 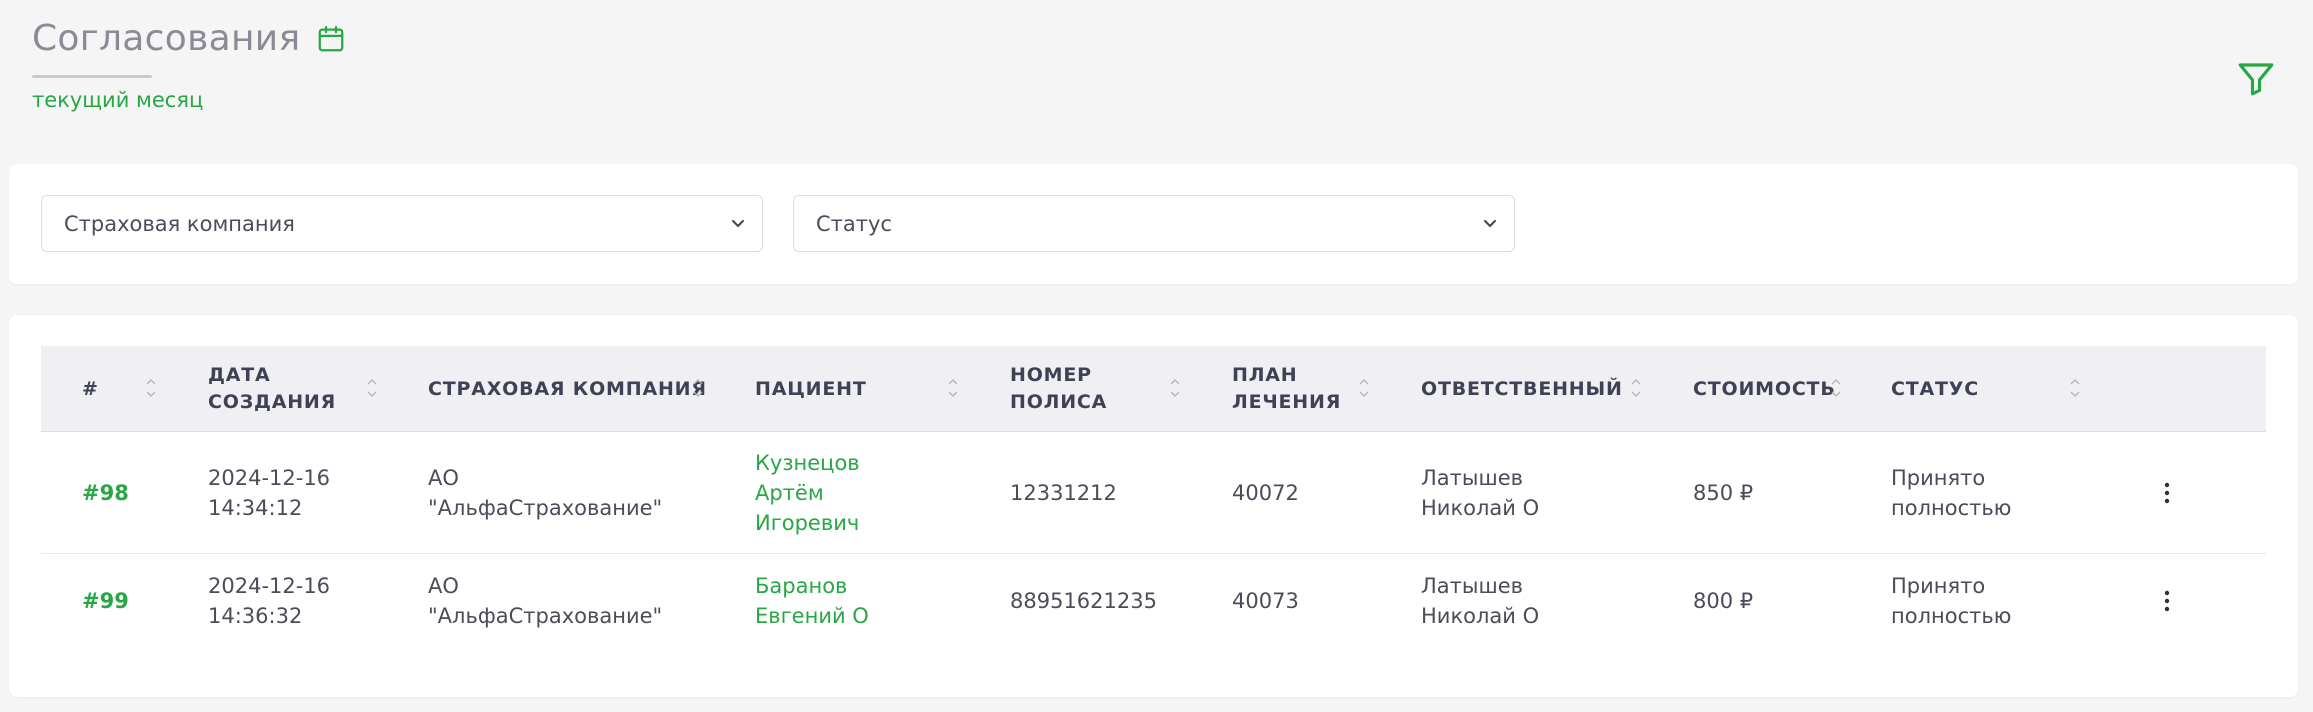 What do you see at coordinates (789, 492) in the screenshot?
I see `patient-name: Артём` at bounding box center [789, 492].